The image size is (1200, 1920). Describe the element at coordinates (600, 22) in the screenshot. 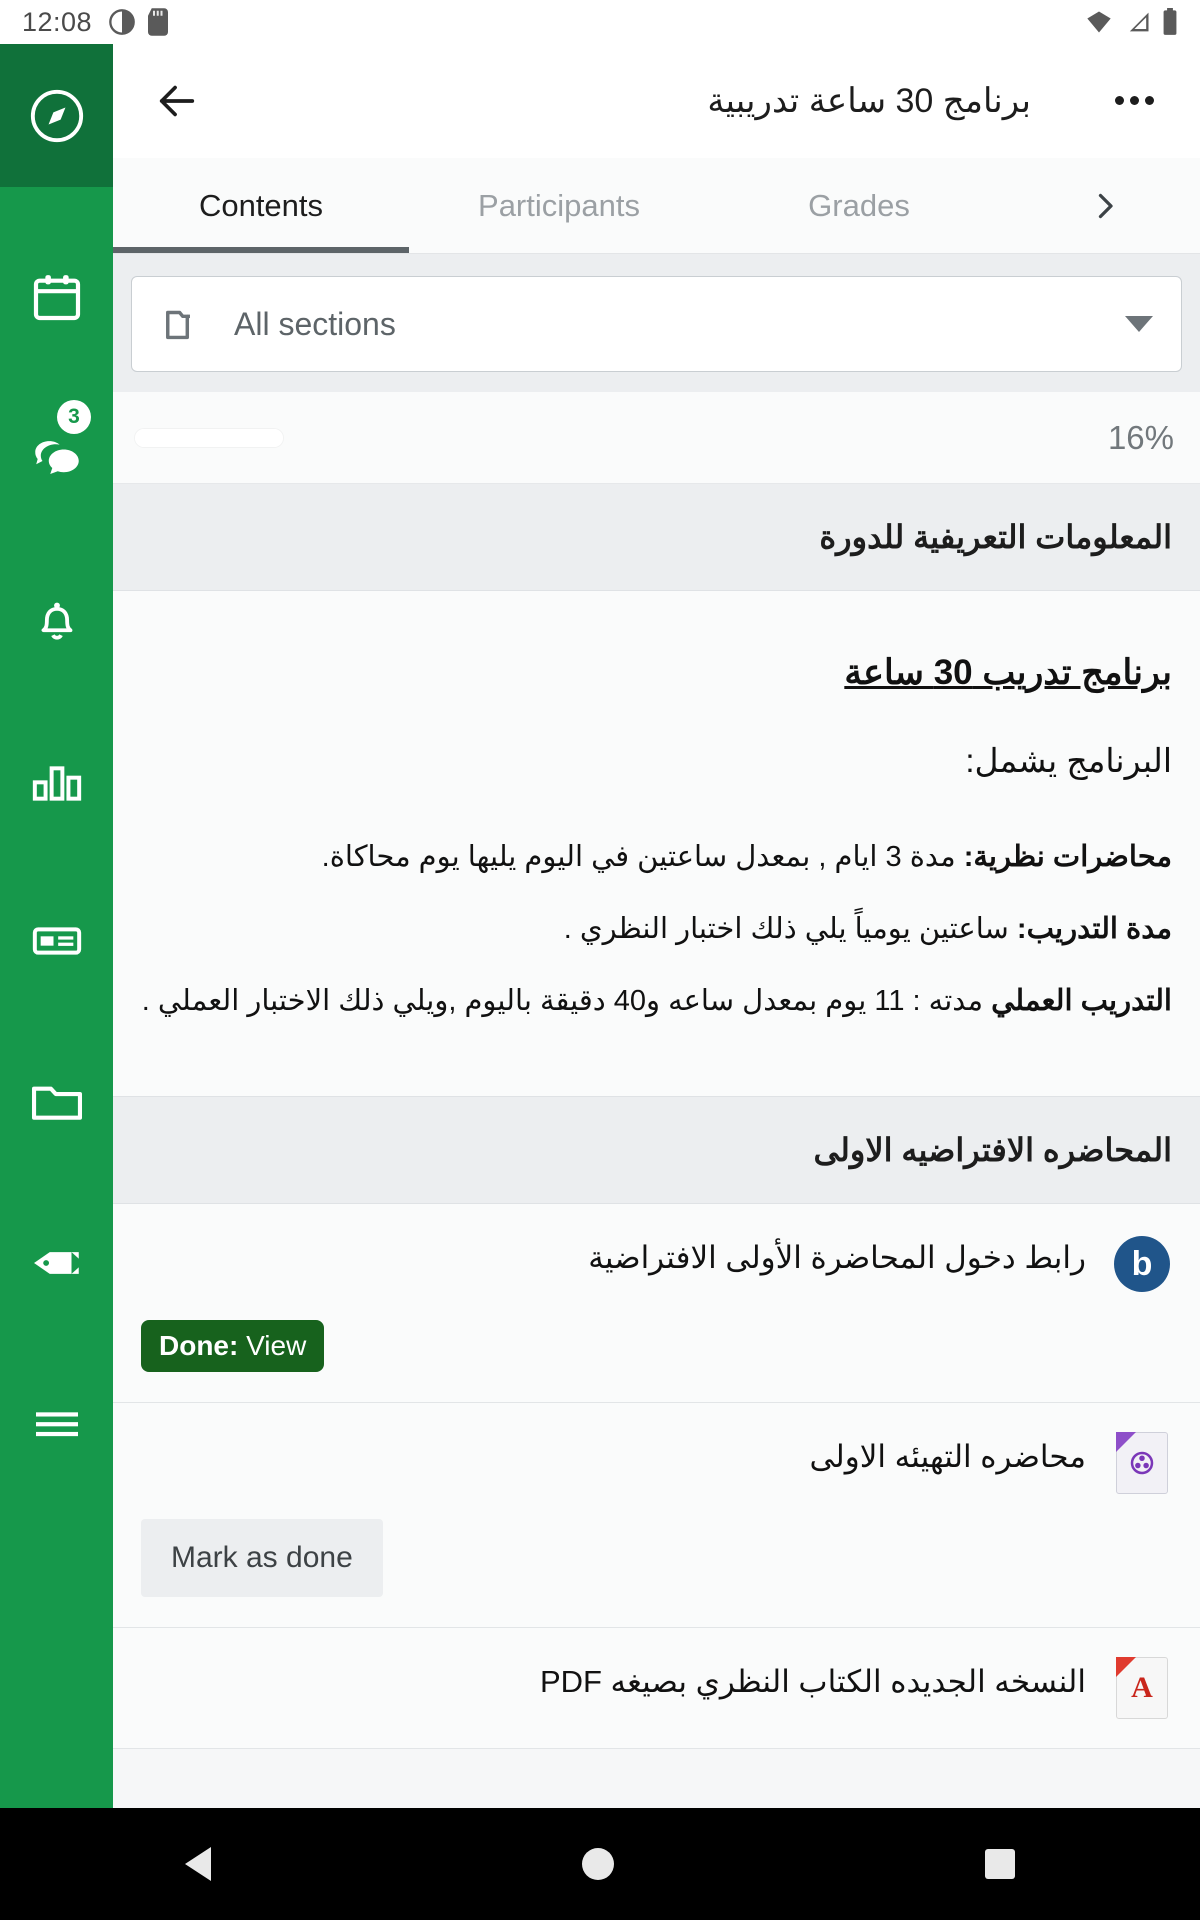

I see `android-status-bar: 12:08` at that location.